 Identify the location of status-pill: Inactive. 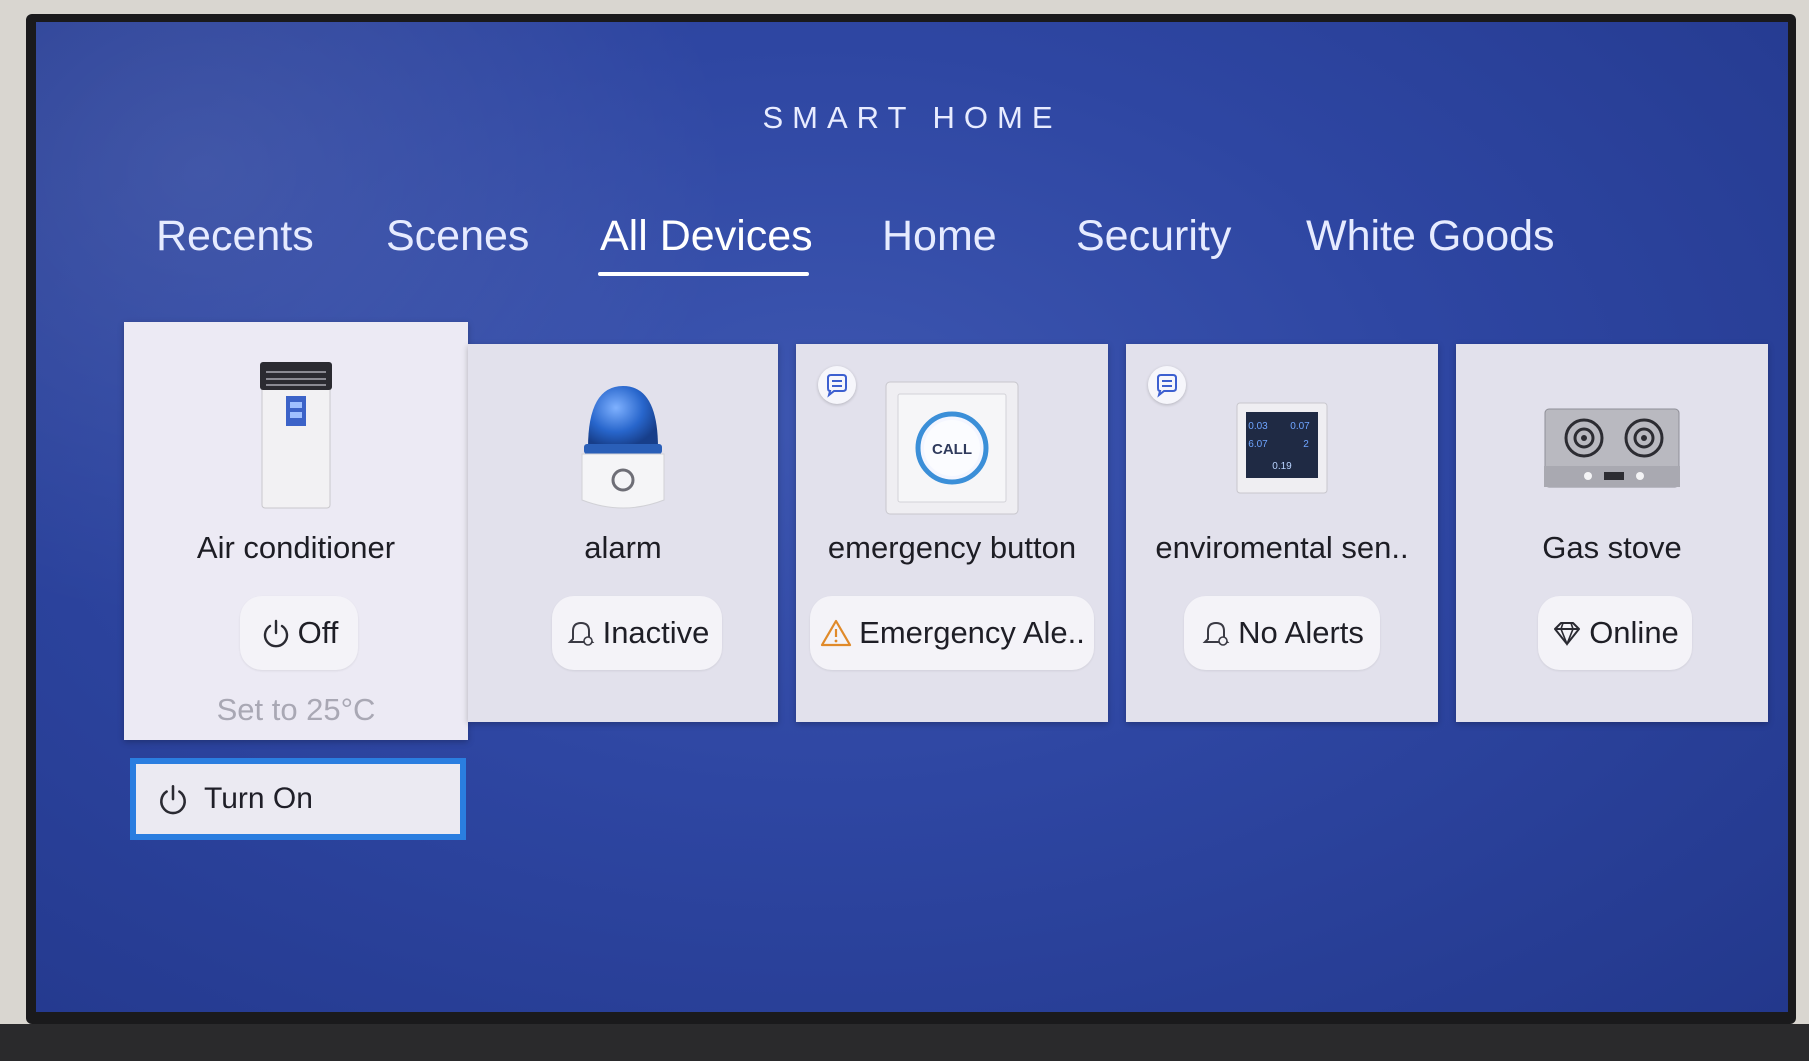
(637, 633).